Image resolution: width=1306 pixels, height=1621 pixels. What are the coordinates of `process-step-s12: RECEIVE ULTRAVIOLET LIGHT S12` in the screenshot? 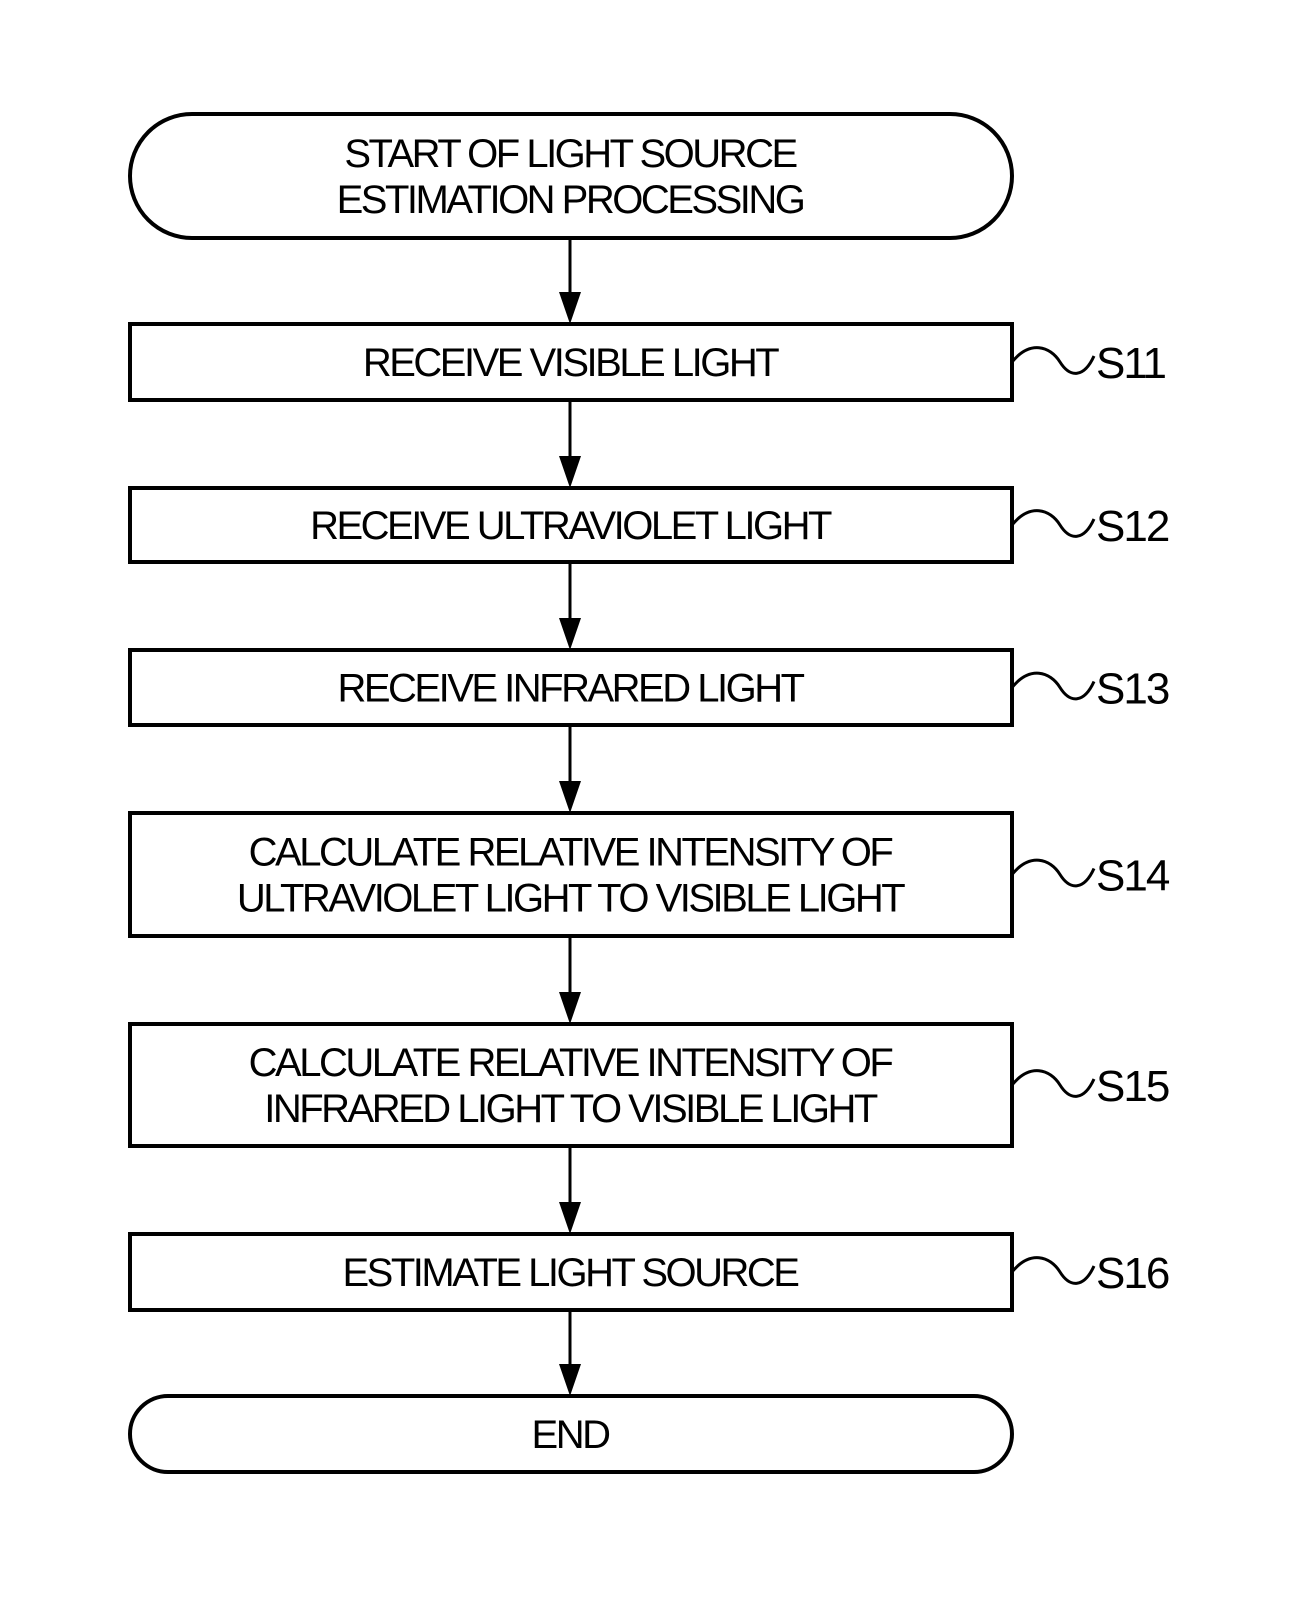 It's located at (649, 525).